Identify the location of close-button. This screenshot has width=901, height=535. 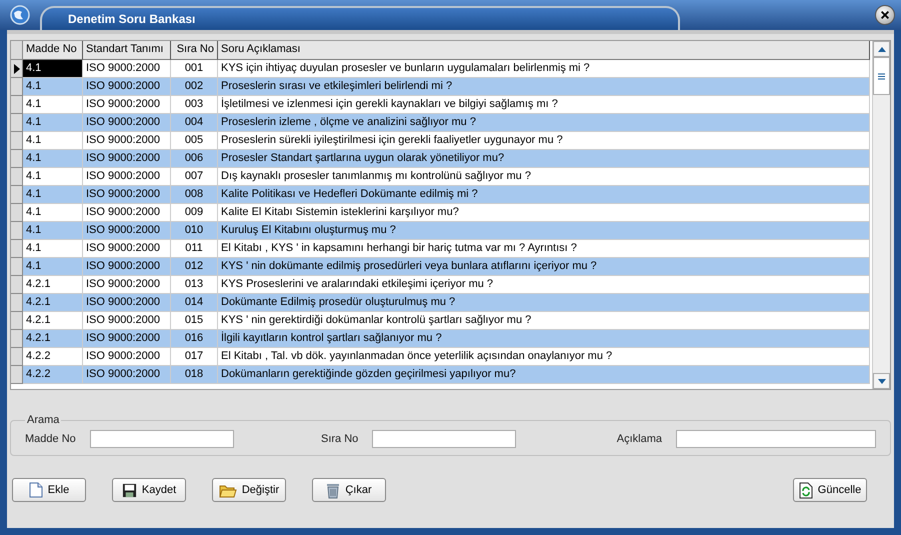
(885, 15).